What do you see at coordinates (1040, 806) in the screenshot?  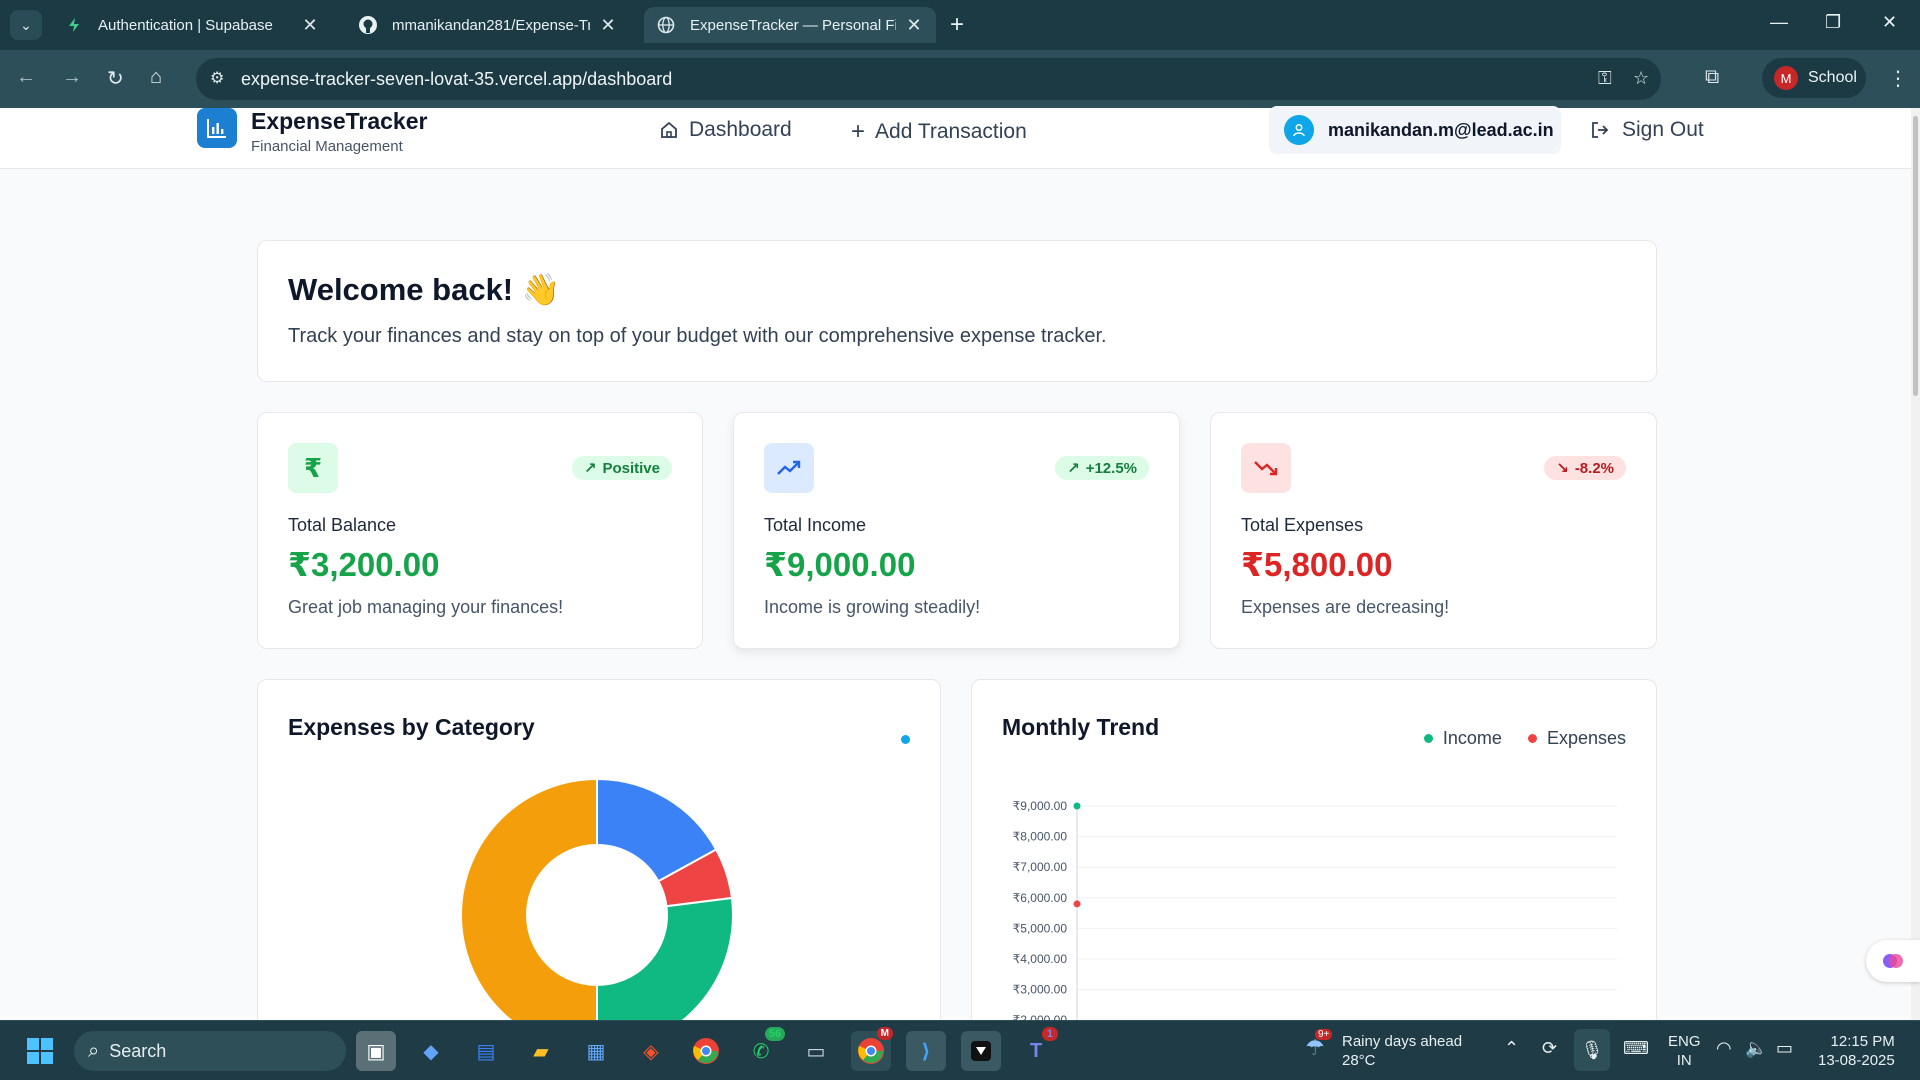 I see `y-tick-label: ₹9,000.00` at bounding box center [1040, 806].